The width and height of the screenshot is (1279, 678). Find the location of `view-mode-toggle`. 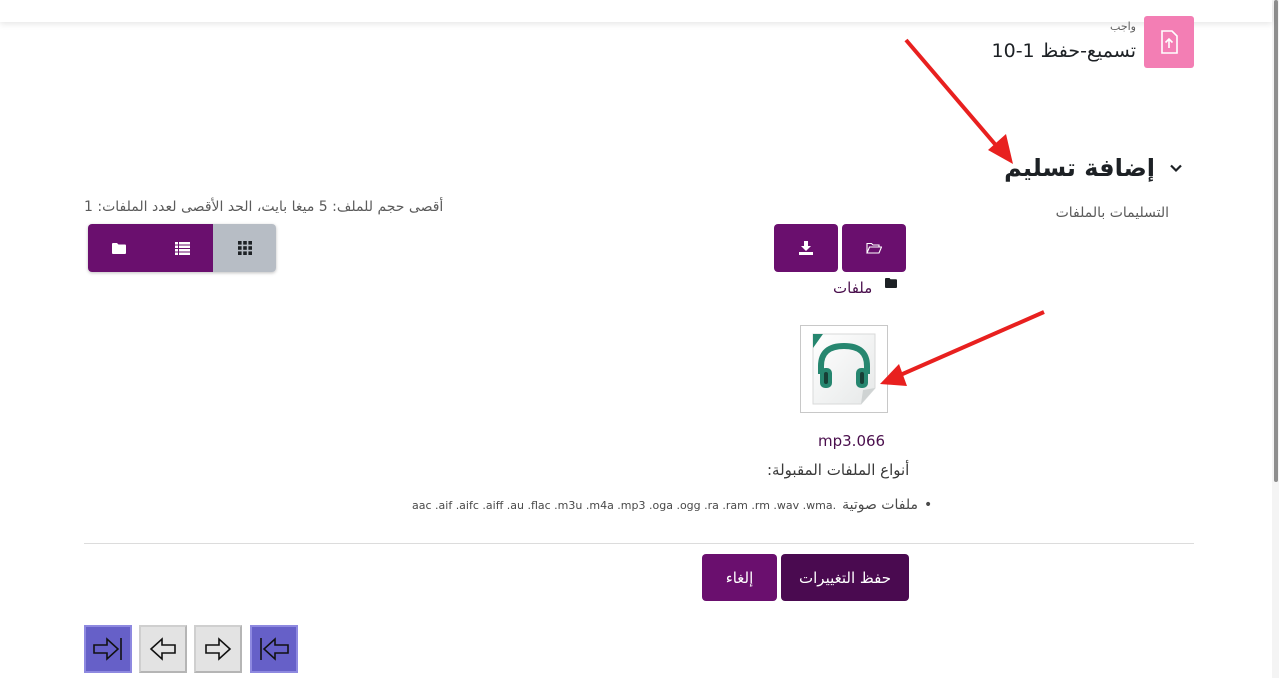

view-mode-toggle is located at coordinates (182, 248).